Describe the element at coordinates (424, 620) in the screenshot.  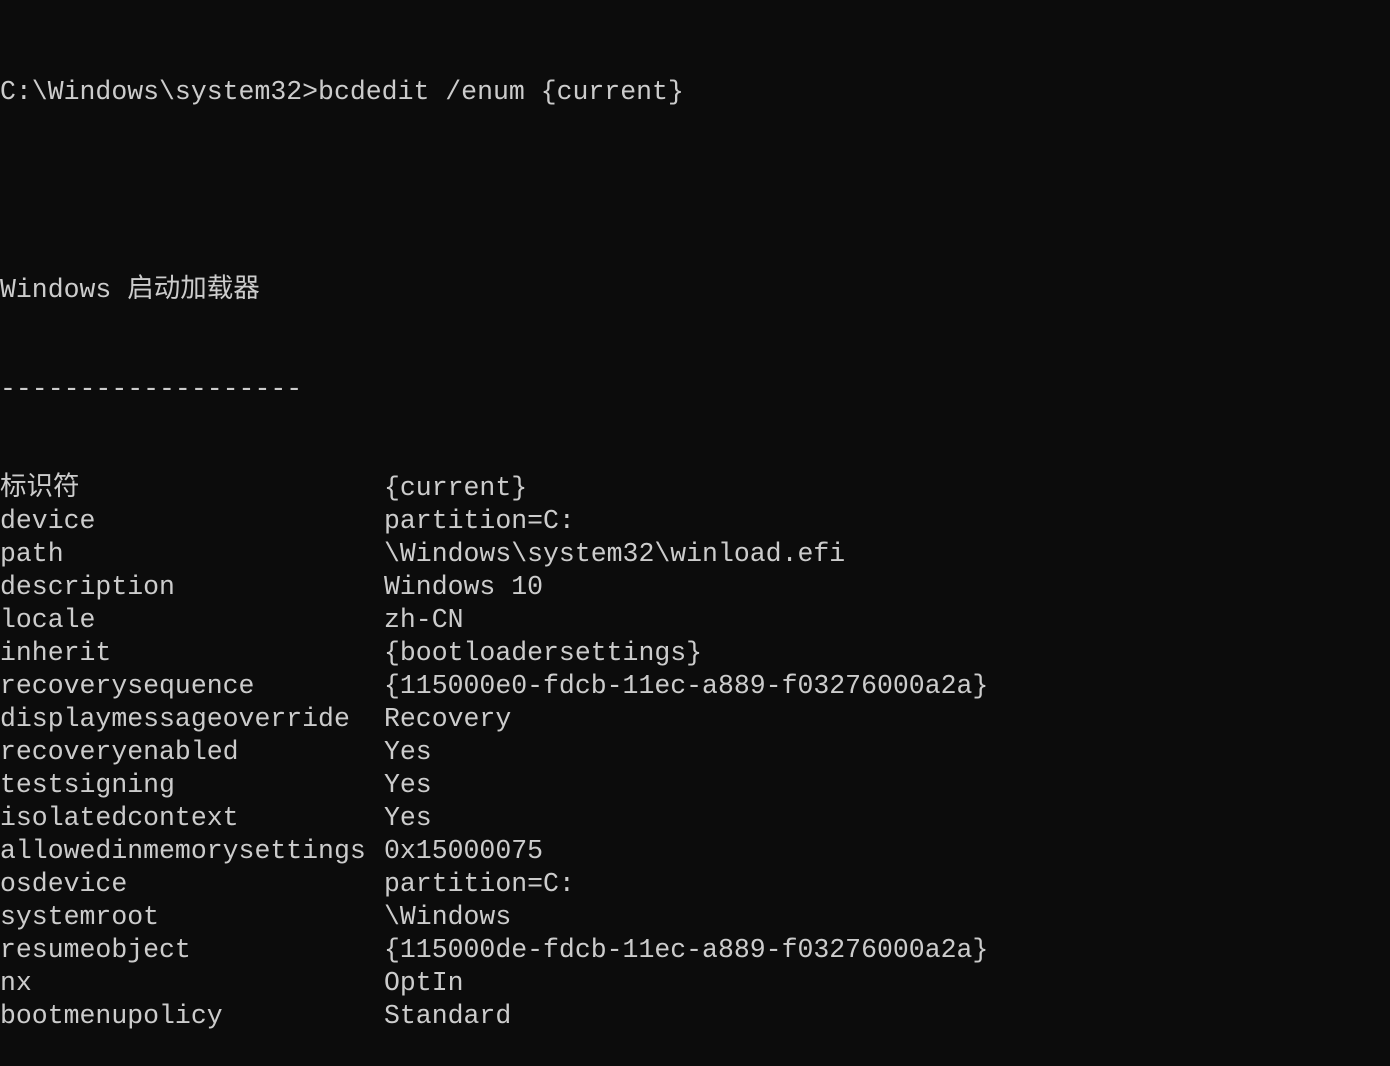
I see `entry-value: zh-CN` at that location.